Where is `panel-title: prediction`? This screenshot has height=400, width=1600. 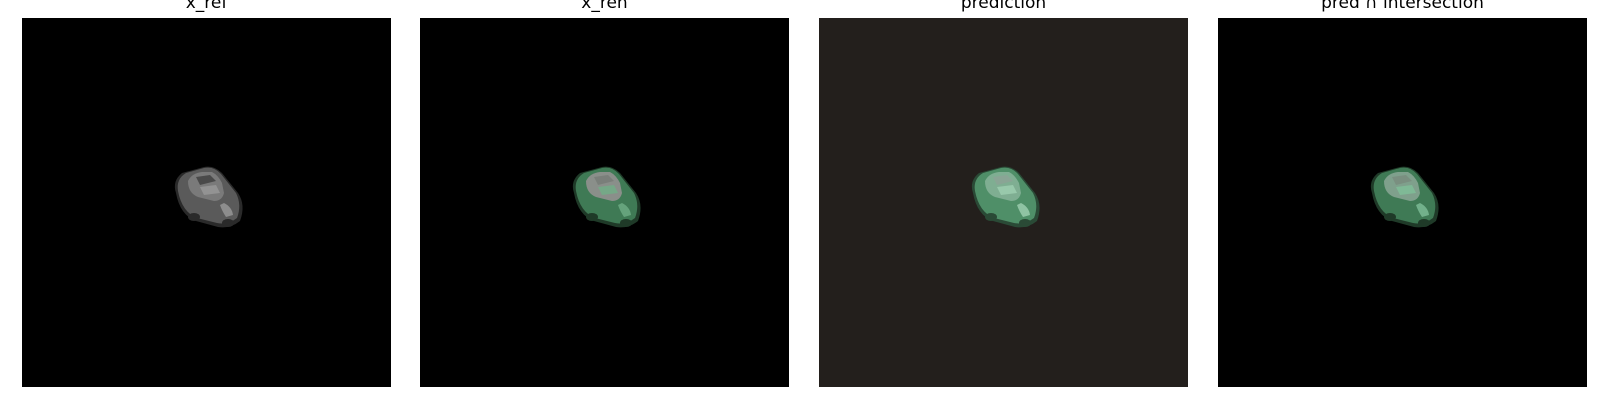
panel-title: prediction is located at coordinates (1003, 6).